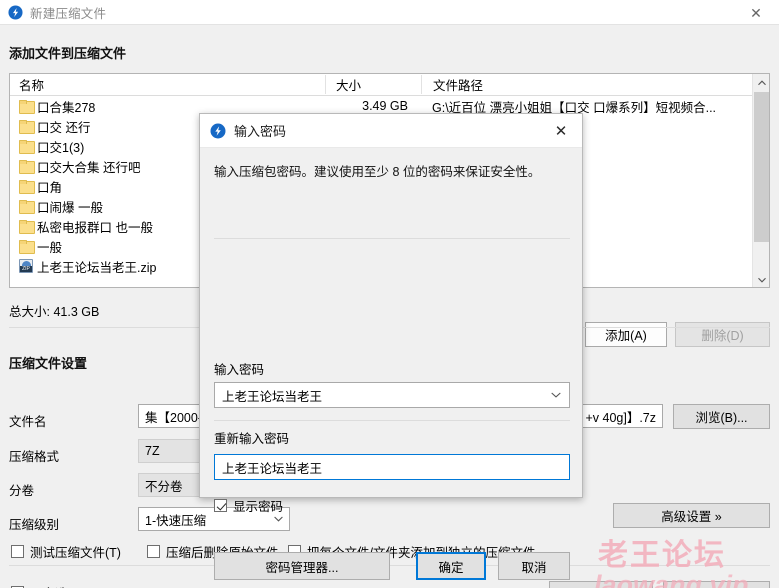  I want to click on dialog-cancel-button: 取消, so click(534, 566).